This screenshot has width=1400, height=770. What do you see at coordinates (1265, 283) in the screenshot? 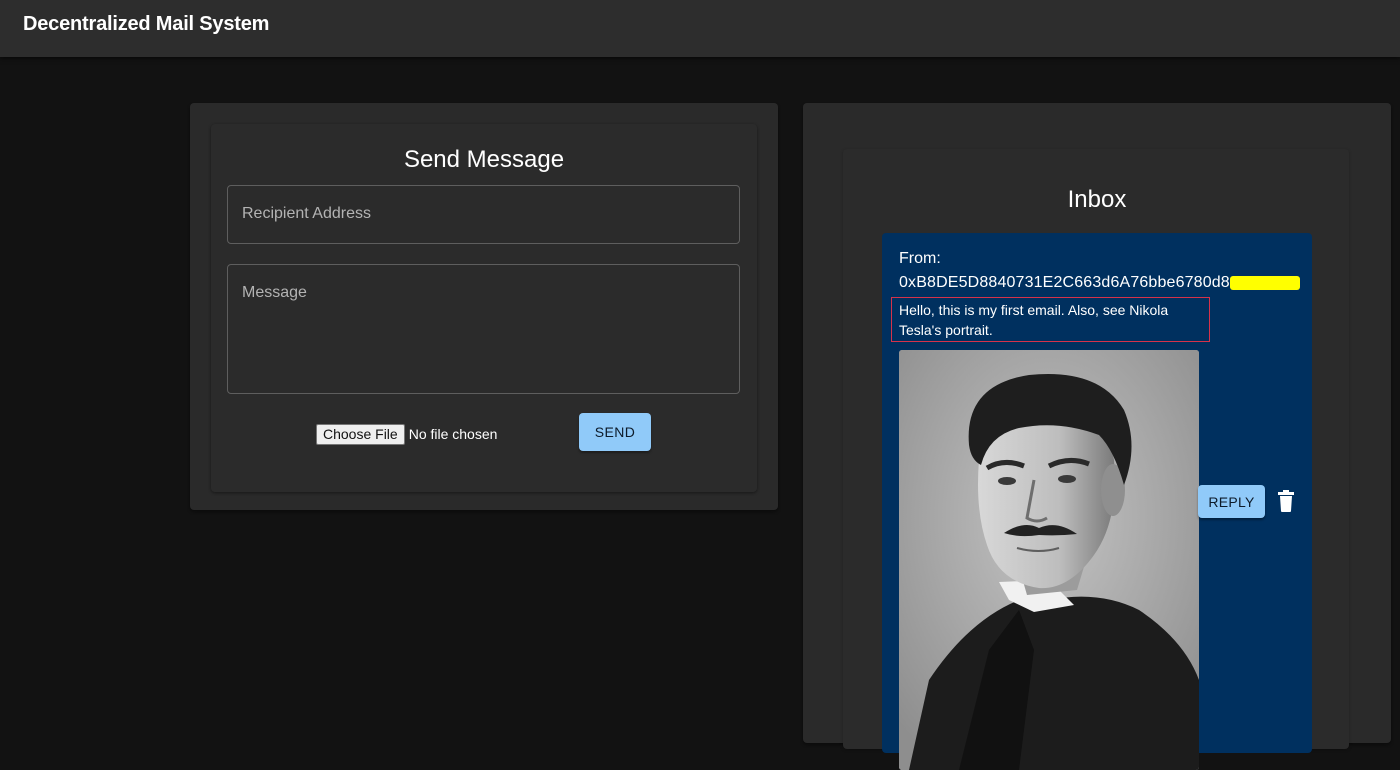
I see `redaction-highlight` at bounding box center [1265, 283].